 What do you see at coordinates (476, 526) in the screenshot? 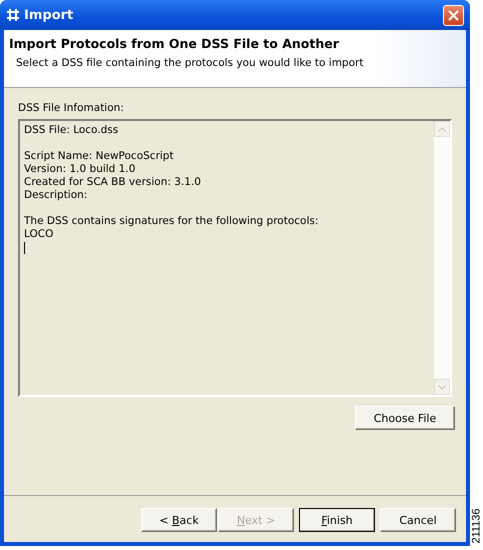
I see `figure-number: 211136` at bounding box center [476, 526].